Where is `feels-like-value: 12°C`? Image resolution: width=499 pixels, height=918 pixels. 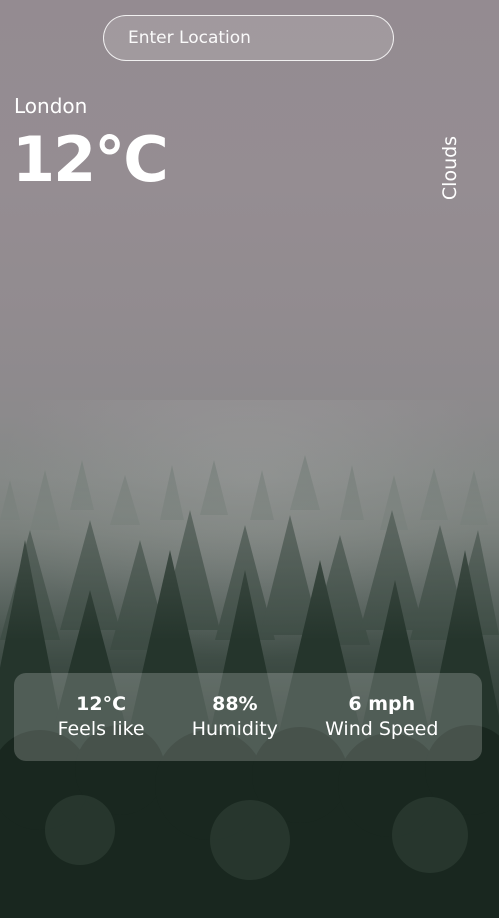 feels-like-value: 12°C is located at coordinates (101, 704).